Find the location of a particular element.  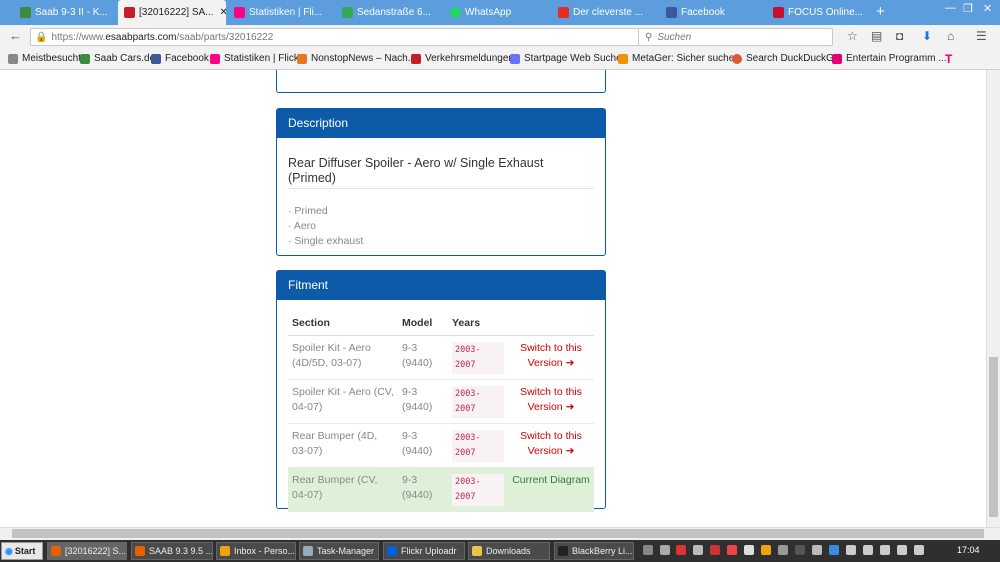

focus-icon is located at coordinates (778, 12).